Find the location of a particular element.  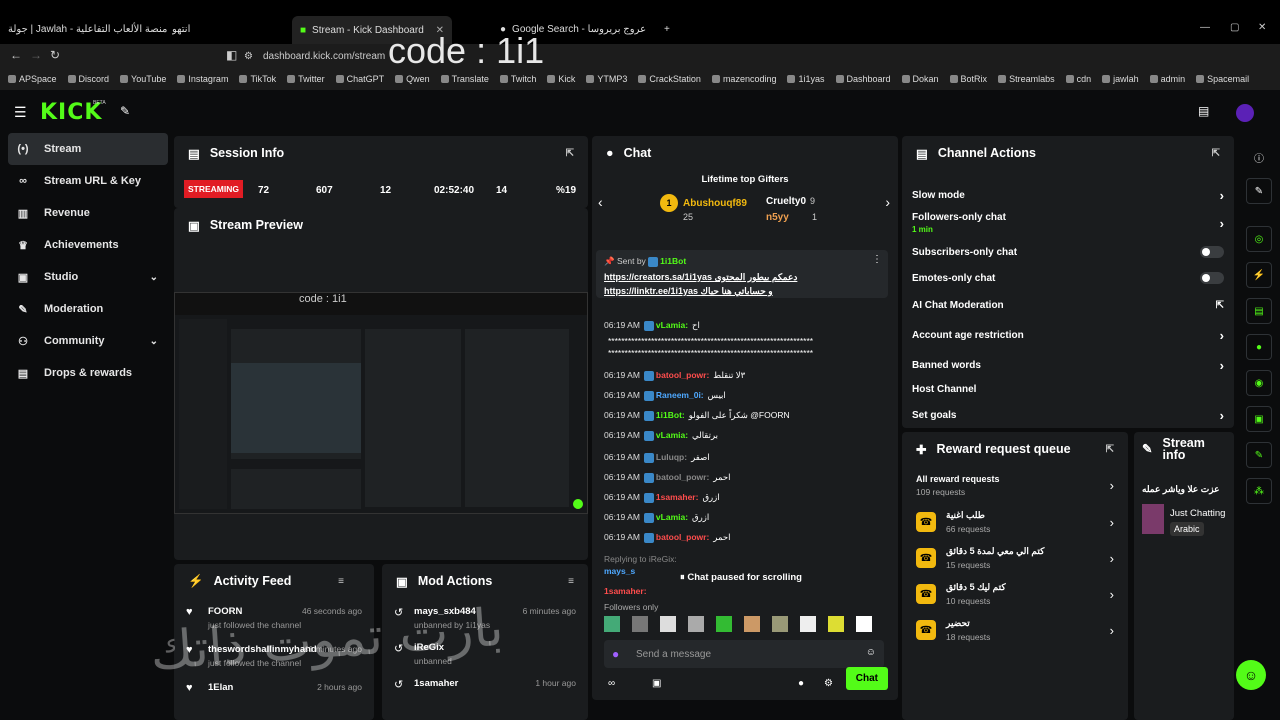

sidebar-item-moderation: ✎ Moderation is located at coordinates (88, 309).